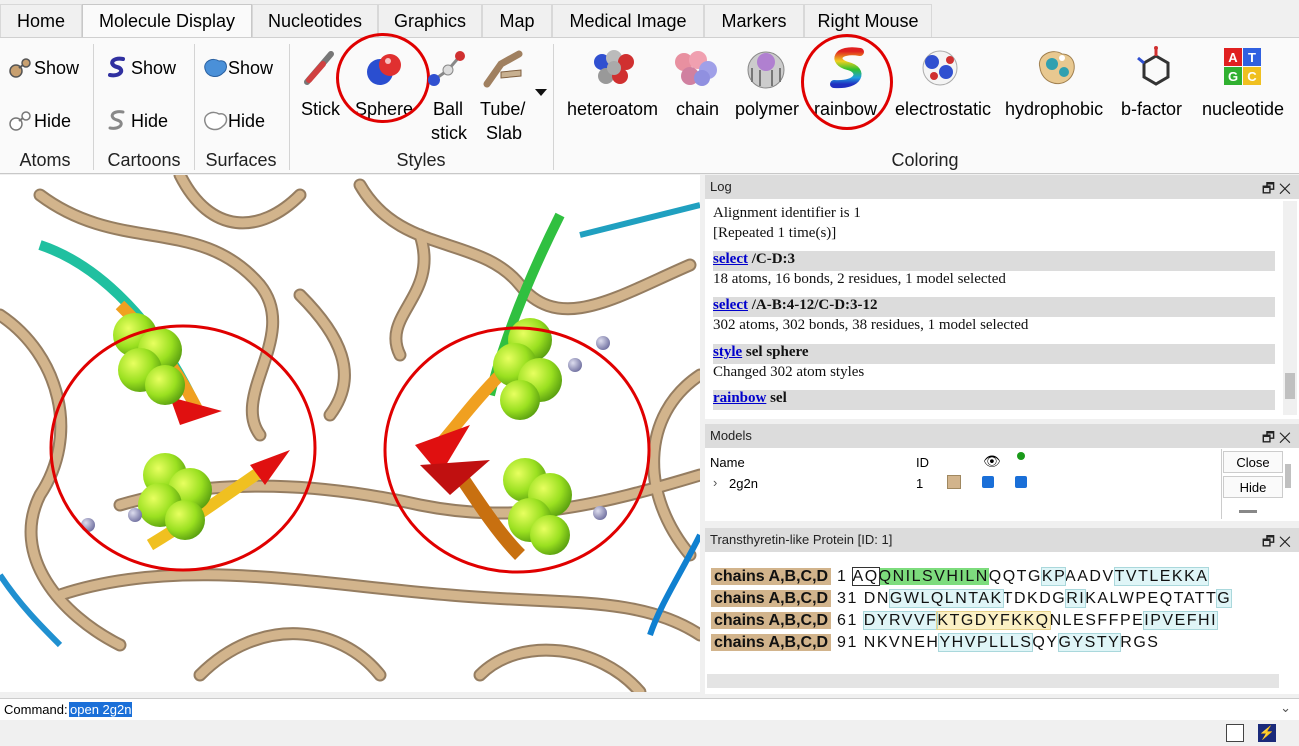 This screenshot has width=1299, height=746. Describe the element at coordinates (954, 482) in the screenshot. I see `model-color-swatch` at that location.